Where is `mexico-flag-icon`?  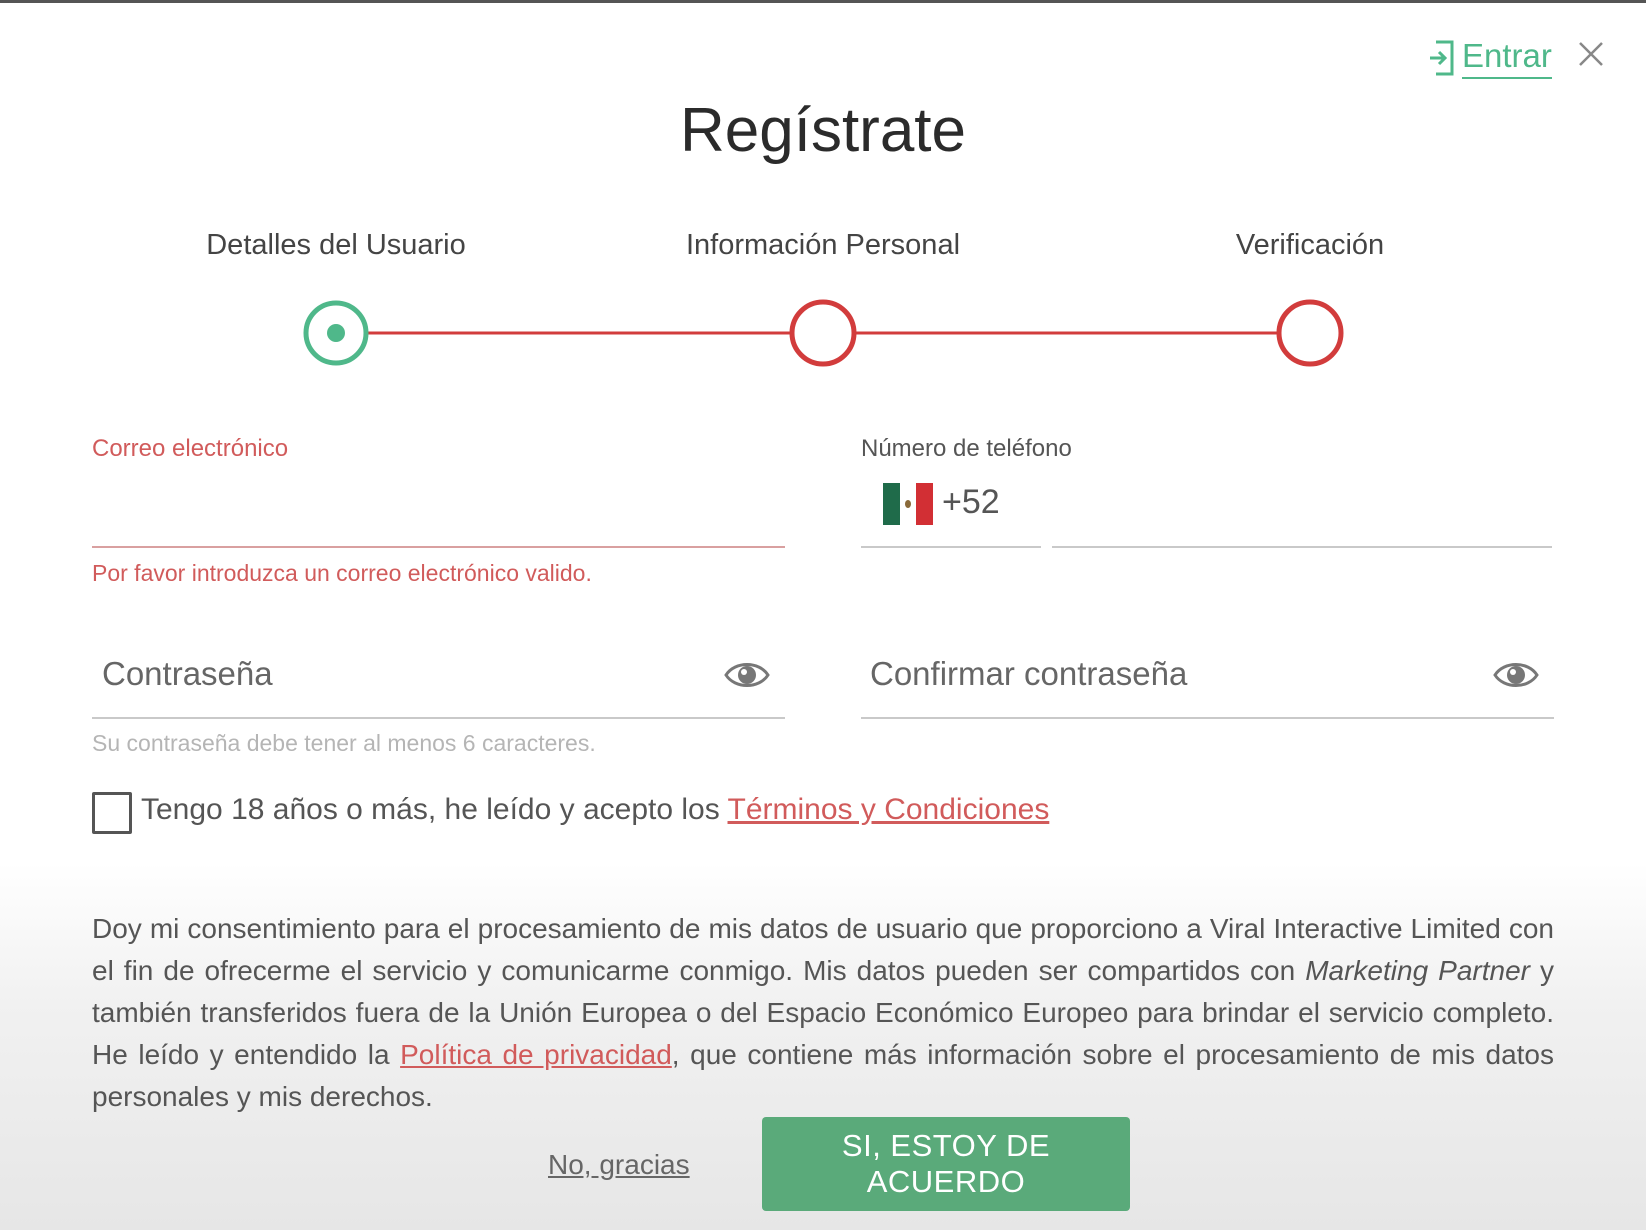
mexico-flag-icon is located at coordinates (908, 504).